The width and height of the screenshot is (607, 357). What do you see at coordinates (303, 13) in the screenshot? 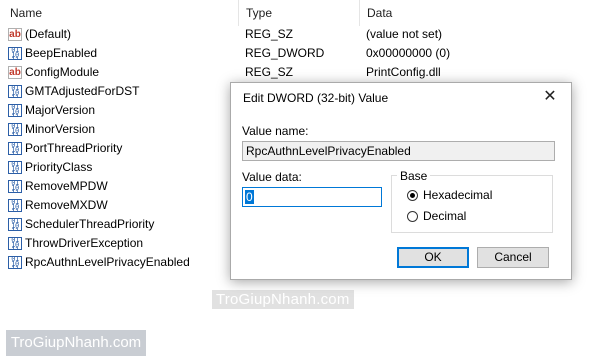
I see `list-header: Name Type Data` at bounding box center [303, 13].